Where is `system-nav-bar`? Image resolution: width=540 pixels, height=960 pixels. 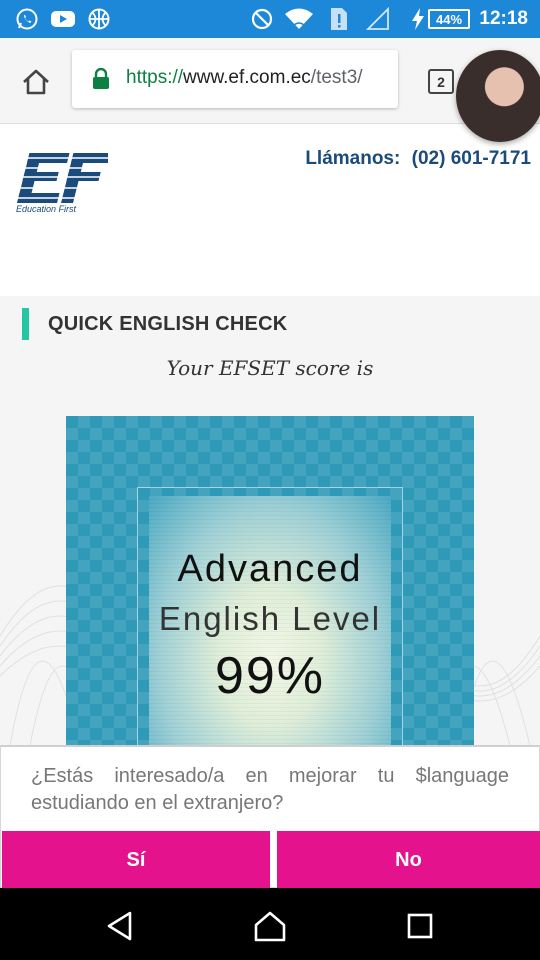
system-nav-bar is located at coordinates (270, 924).